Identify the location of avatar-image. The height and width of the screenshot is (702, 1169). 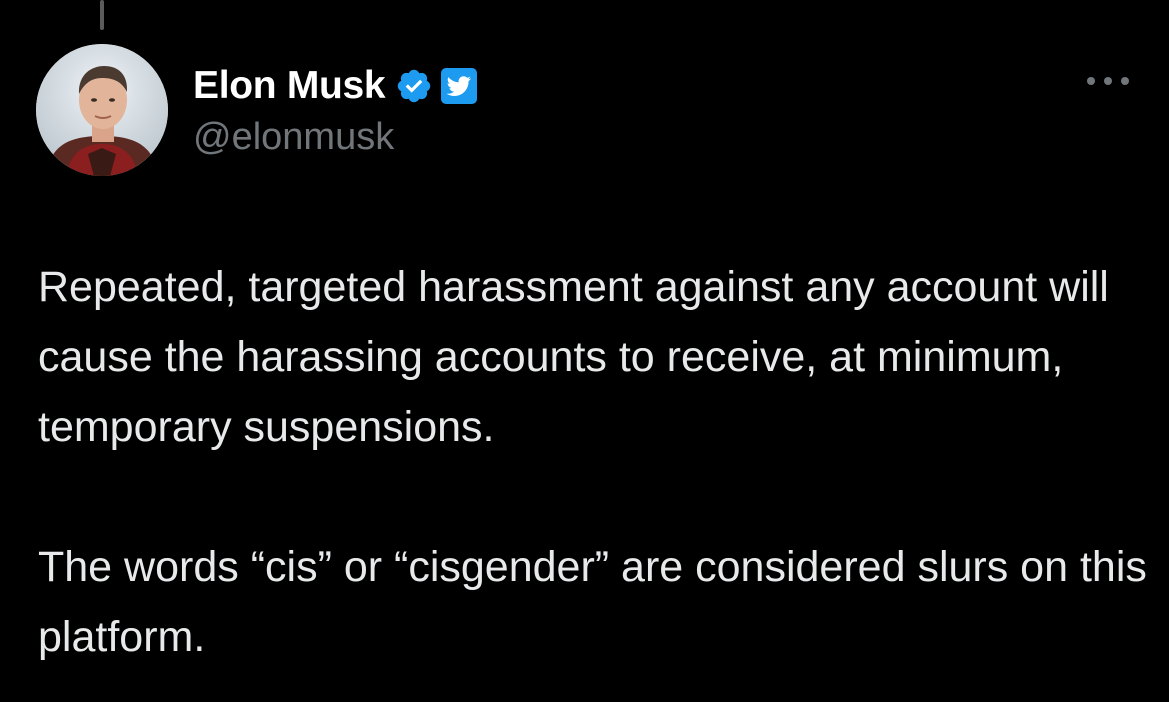
(102, 110).